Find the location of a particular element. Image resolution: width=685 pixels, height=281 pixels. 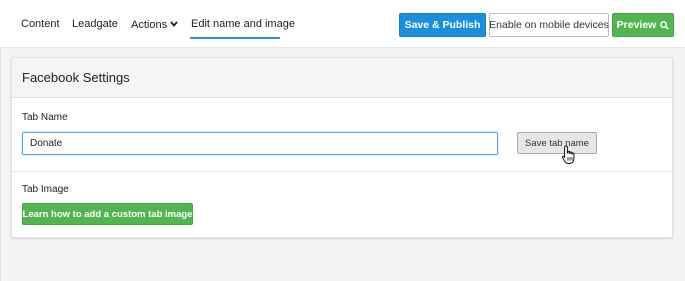

tab-actions: Actions is located at coordinates (154, 24).